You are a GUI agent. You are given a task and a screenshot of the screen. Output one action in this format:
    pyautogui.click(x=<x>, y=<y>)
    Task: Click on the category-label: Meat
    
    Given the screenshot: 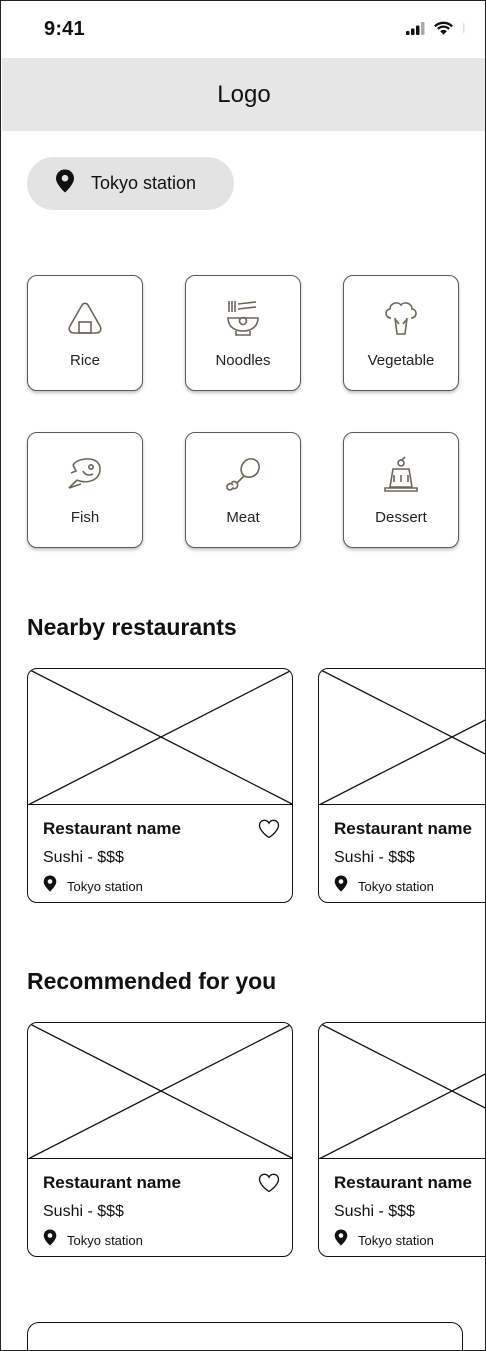 What is the action you would take?
    pyautogui.click(x=243, y=517)
    